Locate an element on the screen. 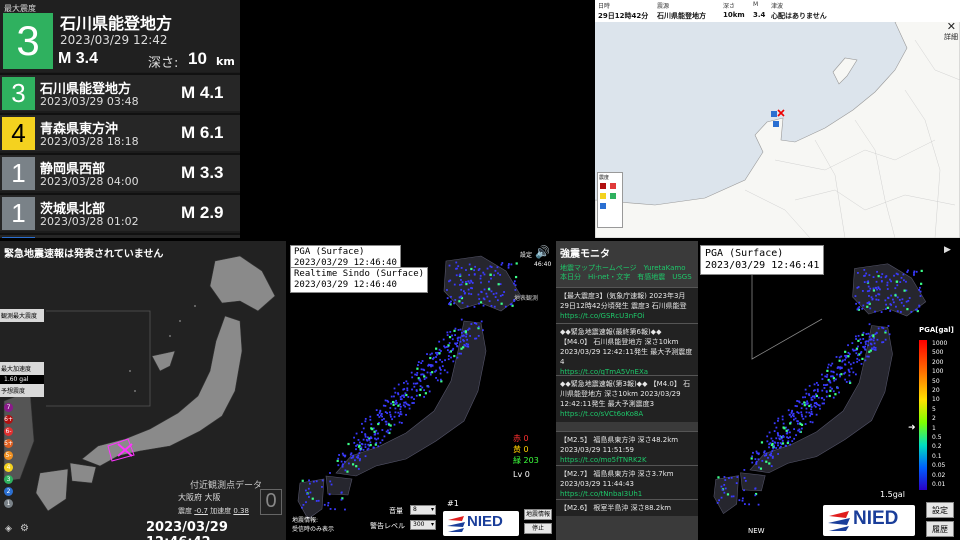 The height and width of the screenshot is (540, 960). alarm-select: 300 ▾ is located at coordinates (423, 525).